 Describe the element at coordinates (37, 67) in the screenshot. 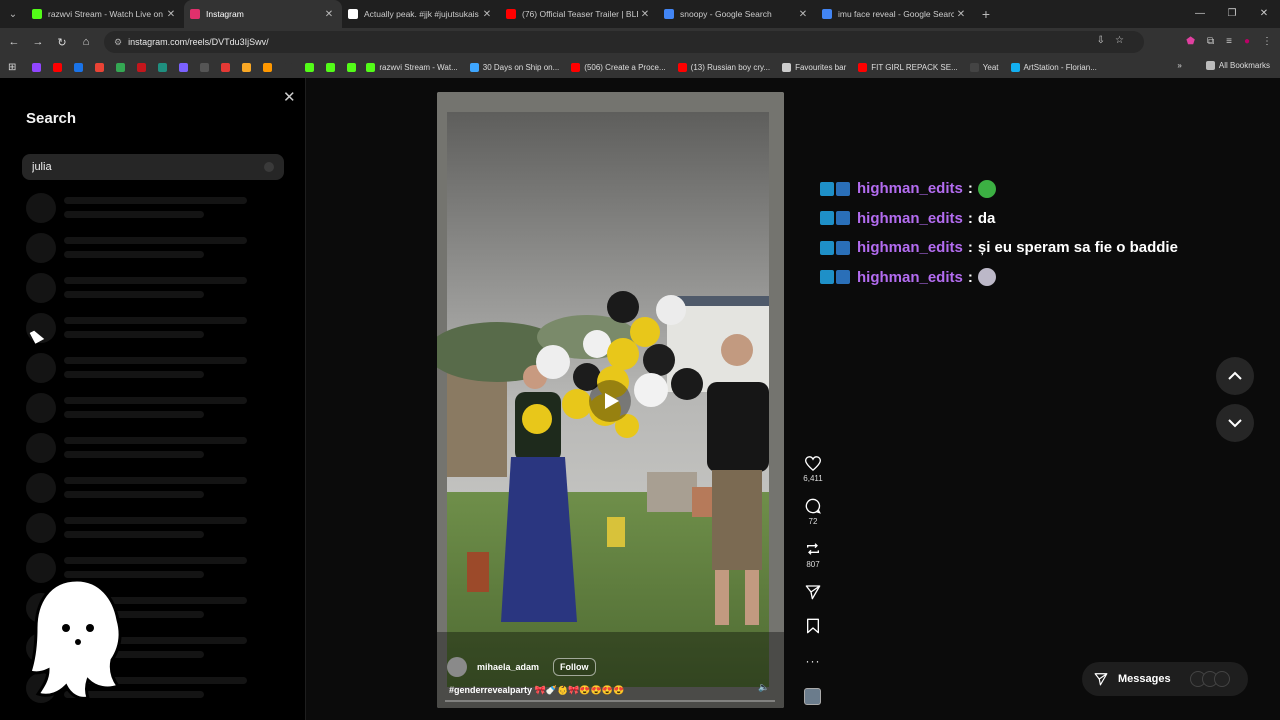

I see `bookmark-icon-twitch` at that location.